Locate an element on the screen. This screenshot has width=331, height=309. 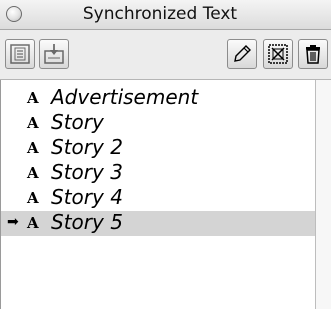
list-item: A Story is located at coordinates (158, 123).